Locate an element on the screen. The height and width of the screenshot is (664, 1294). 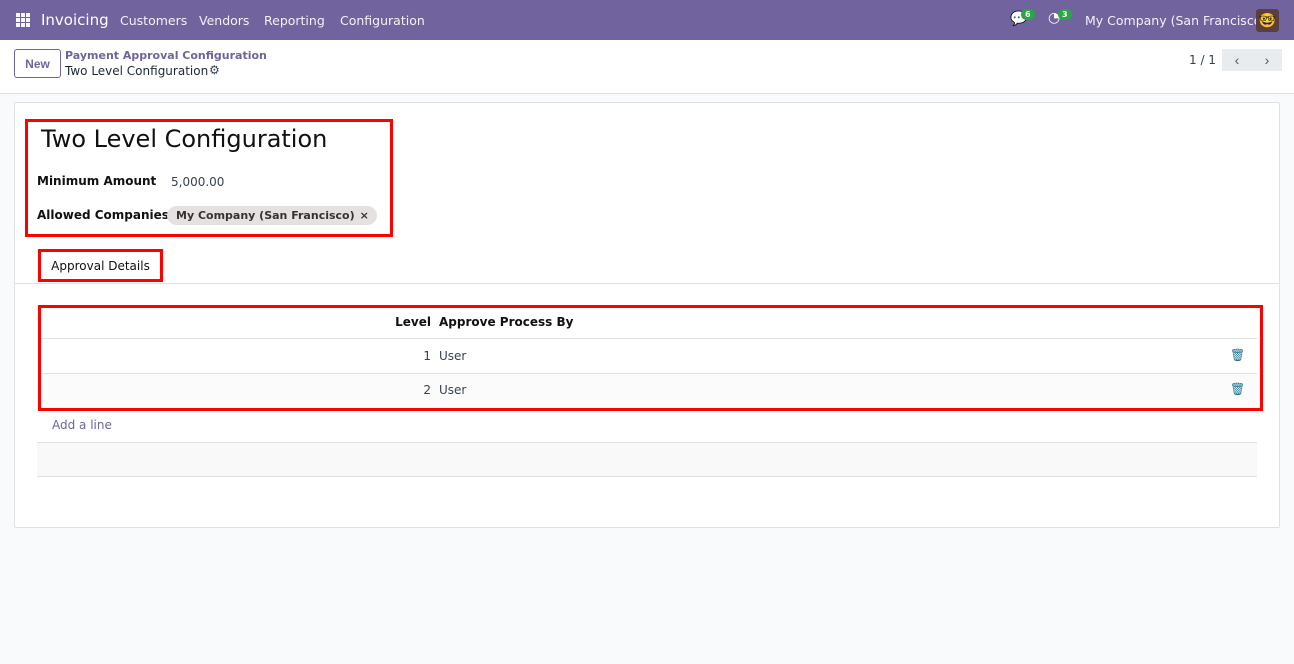
menu-vendors: Vendors is located at coordinates (224, 20).